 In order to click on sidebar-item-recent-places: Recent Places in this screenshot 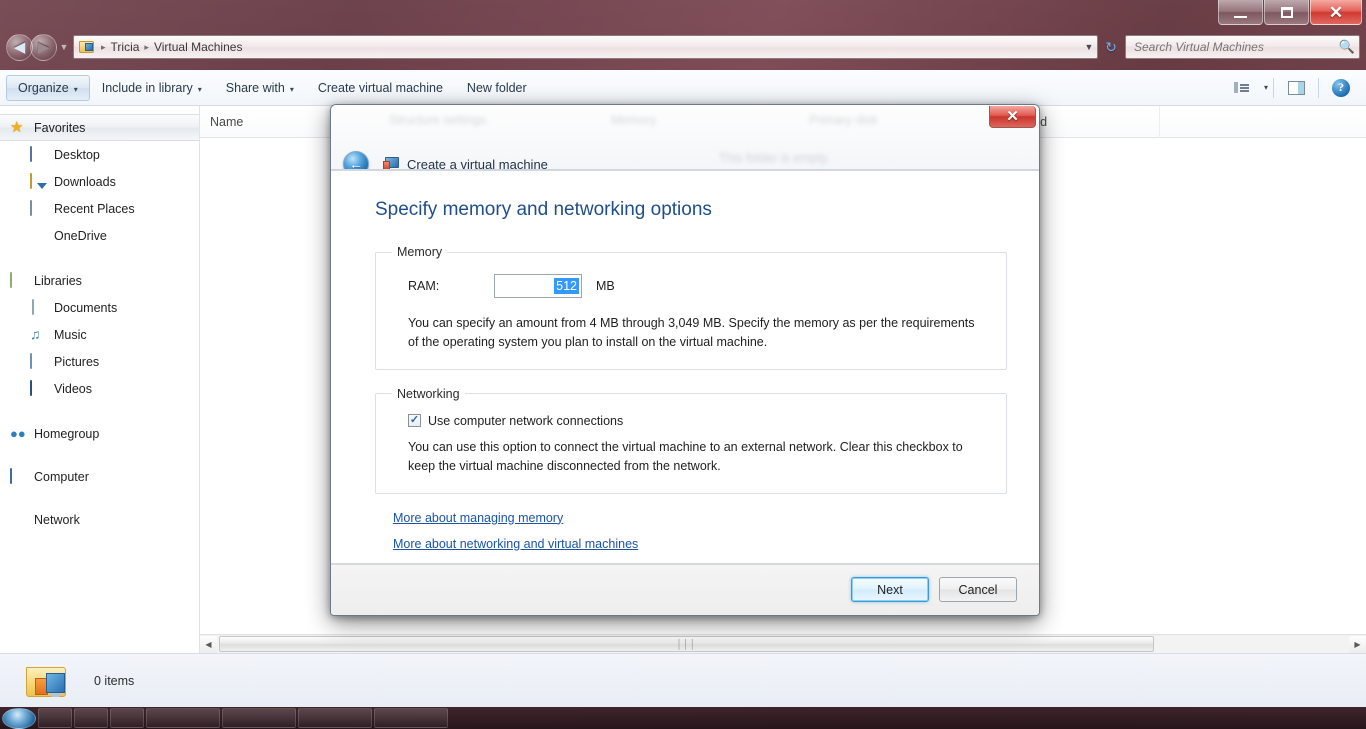, I will do `click(99, 208)`.